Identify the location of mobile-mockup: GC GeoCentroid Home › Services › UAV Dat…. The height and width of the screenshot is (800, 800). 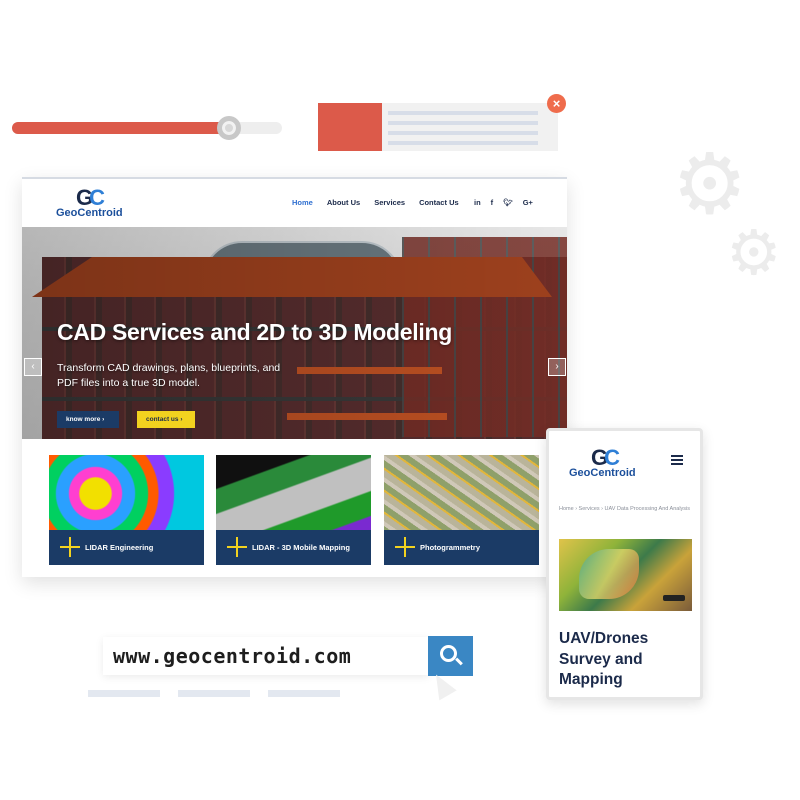
(624, 564).